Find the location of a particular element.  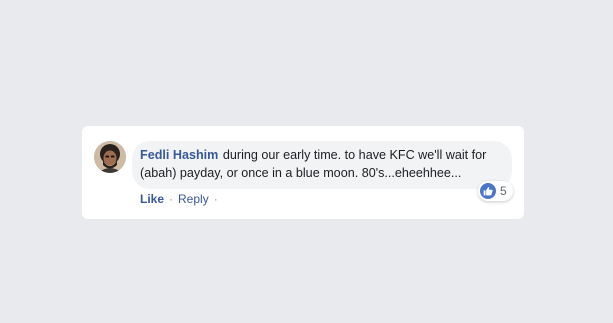

like-button: Like is located at coordinates (152, 199).